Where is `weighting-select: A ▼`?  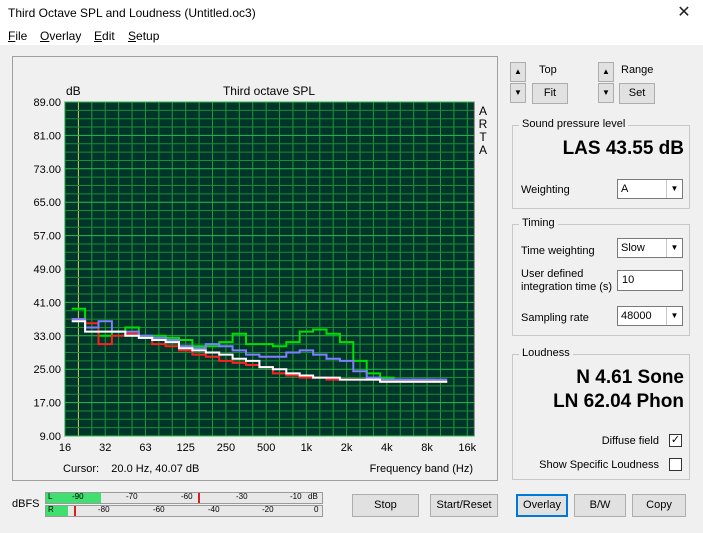 weighting-select: A ▼ is located at coordinates (650, 189).